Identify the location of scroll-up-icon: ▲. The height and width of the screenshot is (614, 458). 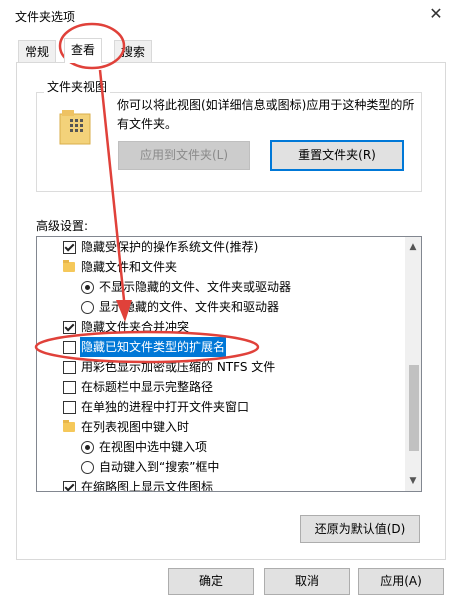
(413, 247).